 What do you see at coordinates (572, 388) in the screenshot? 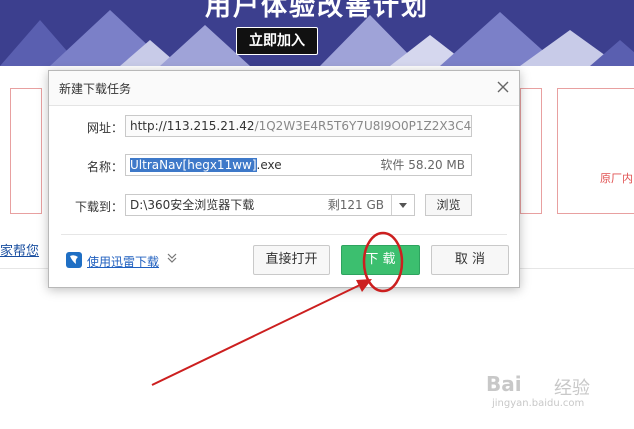
I see `watermark-brand: 经验` at bounding box center [572, 388].